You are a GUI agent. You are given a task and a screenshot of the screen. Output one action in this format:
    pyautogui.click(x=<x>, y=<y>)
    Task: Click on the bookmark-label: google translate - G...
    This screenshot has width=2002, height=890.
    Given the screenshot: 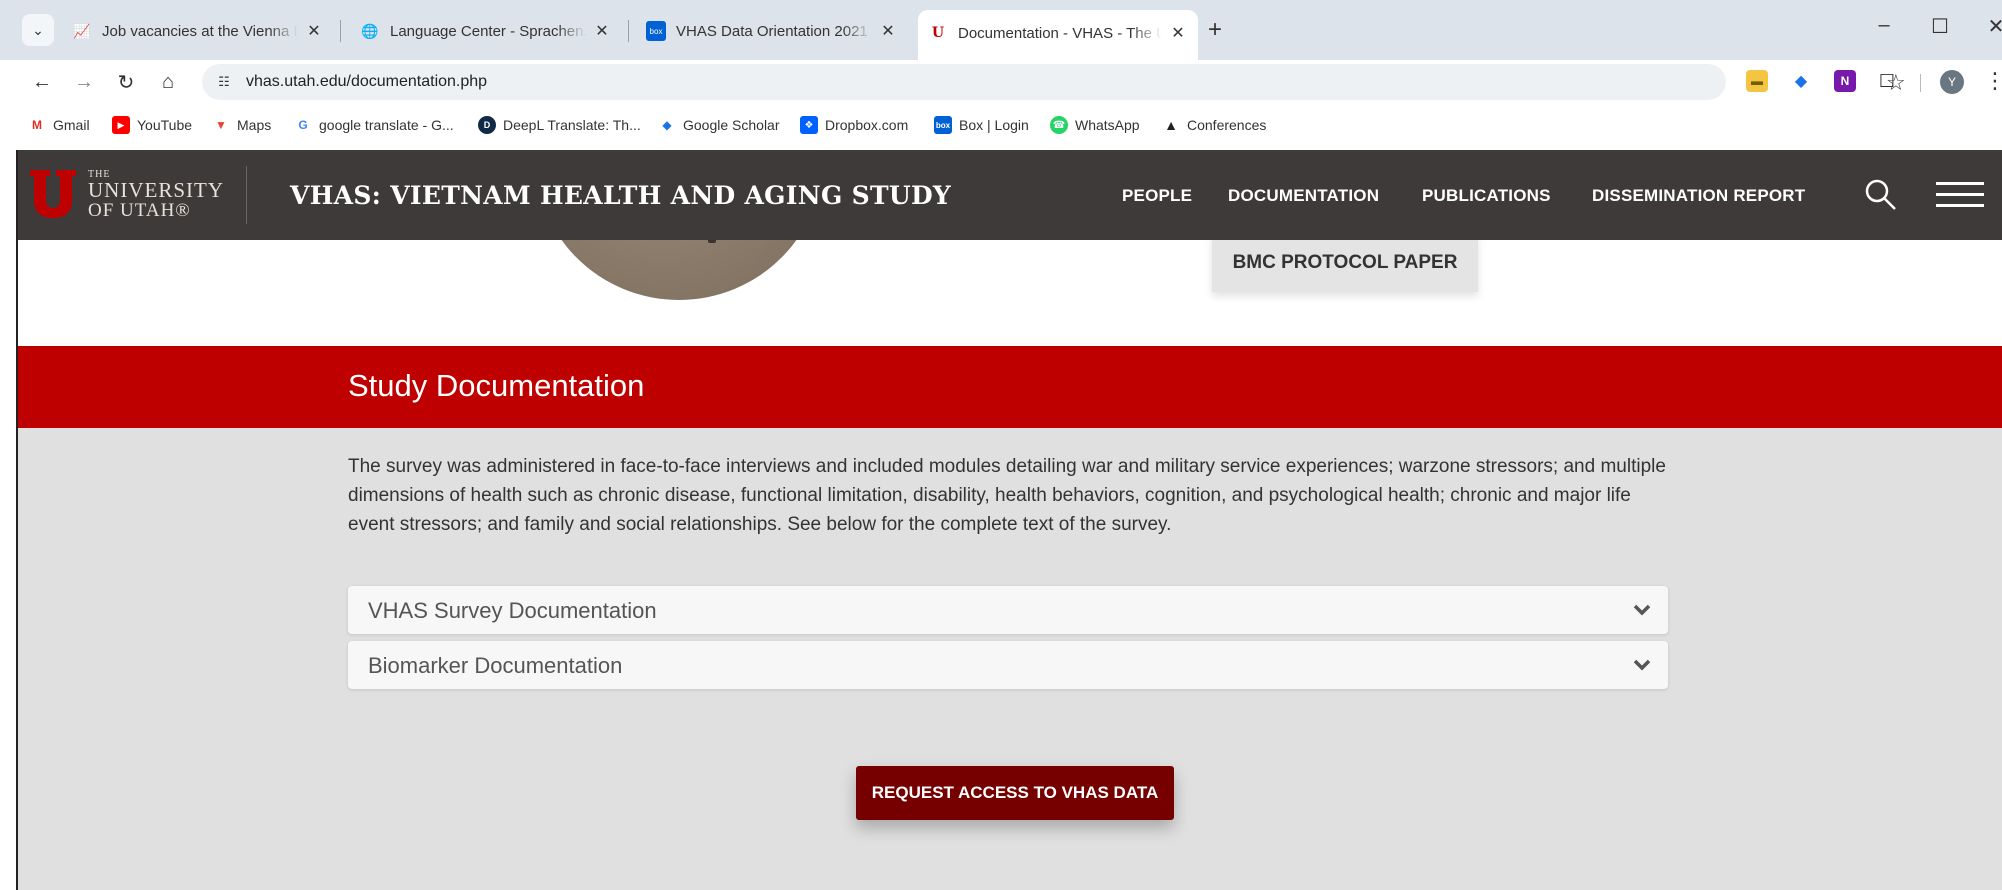 What is the action you would take?
    pyautogui.click(x=386, y=125)
    